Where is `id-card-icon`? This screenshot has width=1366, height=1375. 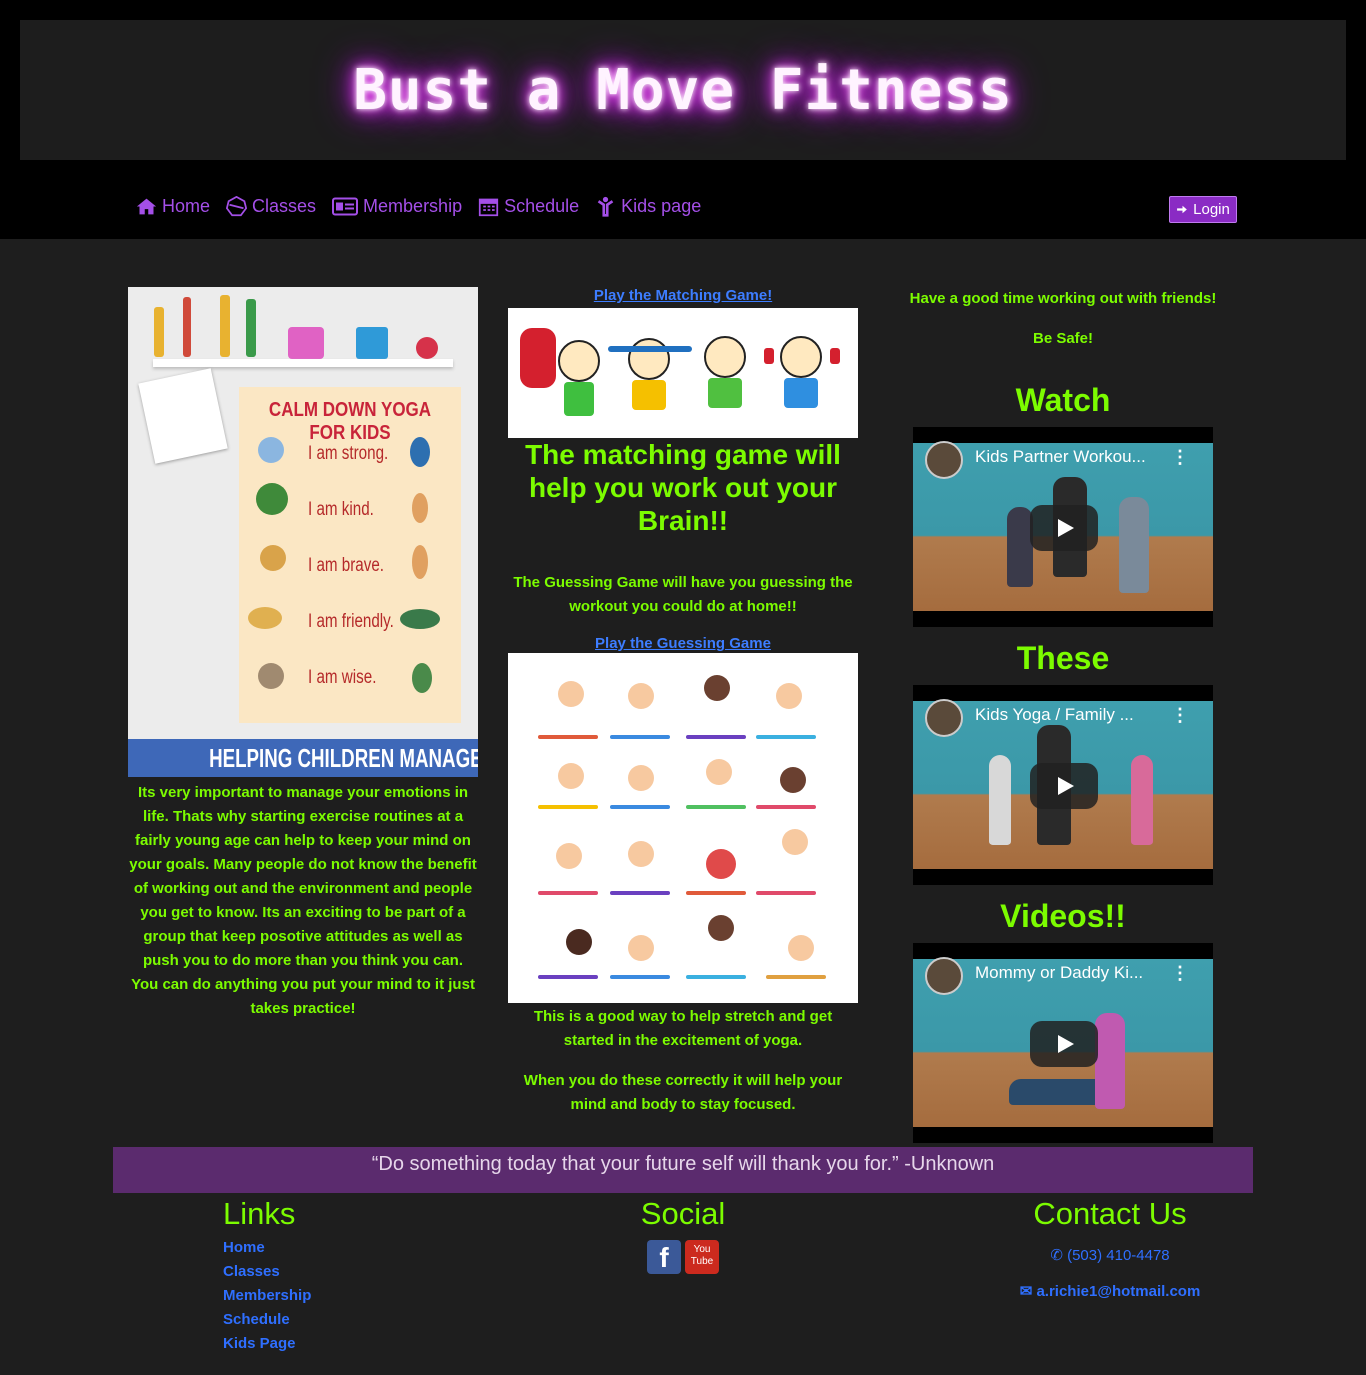 id-card-icon is located at coordinates (345, 206).